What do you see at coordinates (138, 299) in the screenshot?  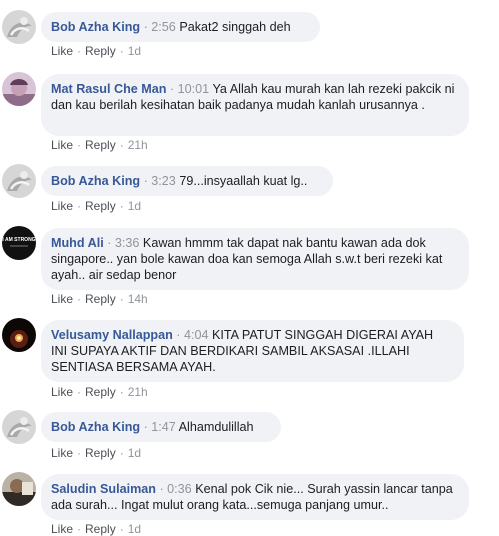 I see `comment-age: 14h` at bounding box center [138, 299].